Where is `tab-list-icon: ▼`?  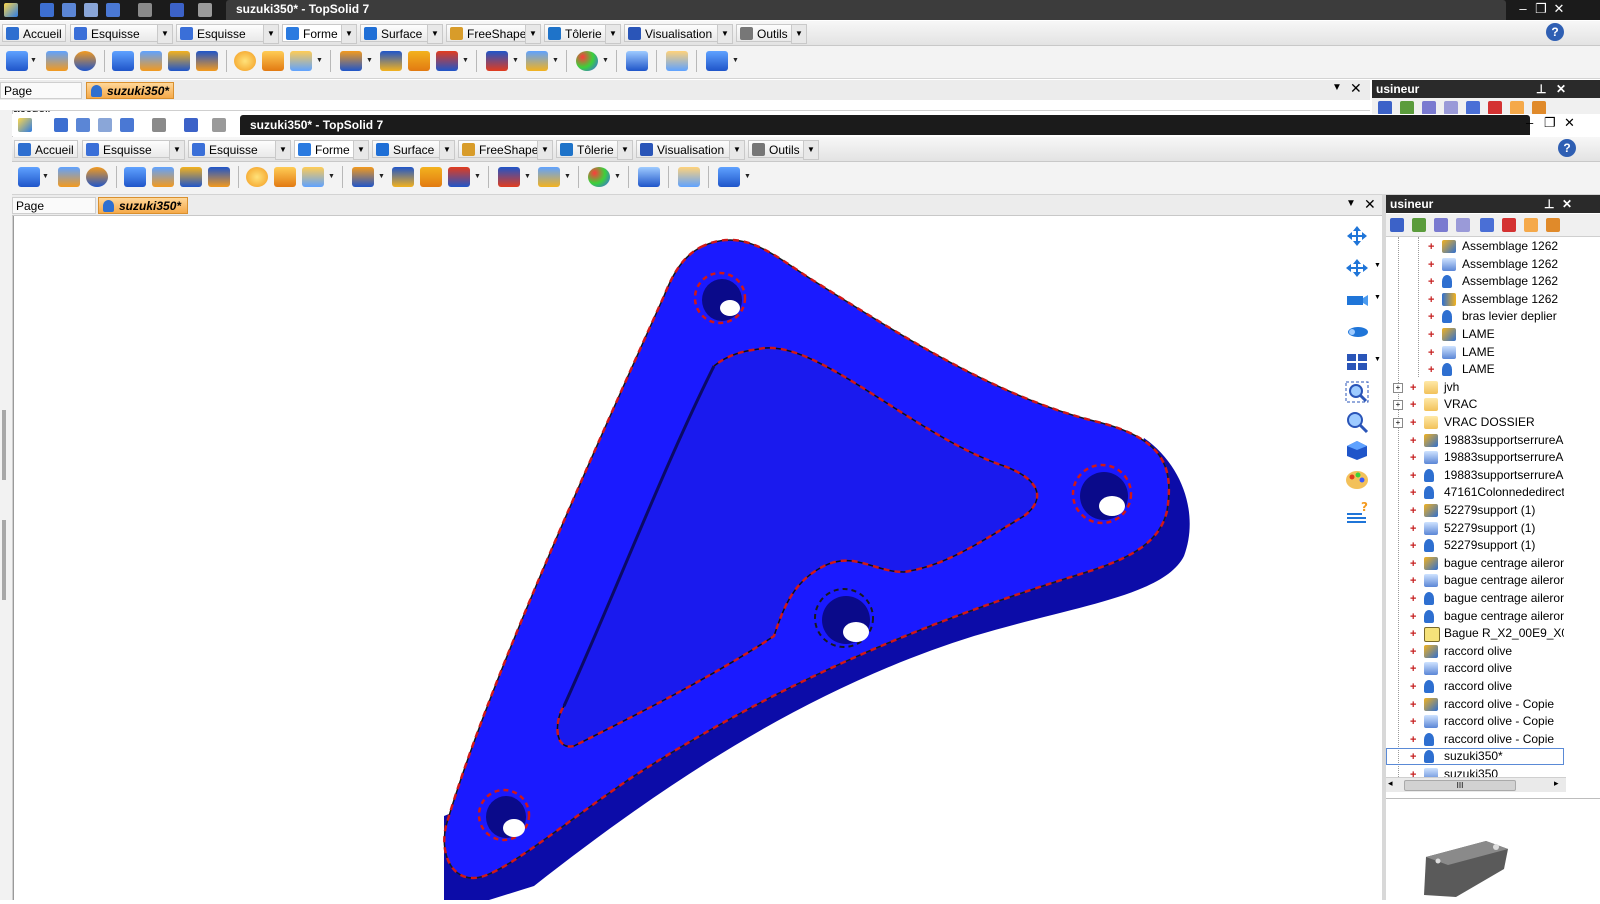 tab-list-icon: ▼ is located at coordinates (1351, 203).